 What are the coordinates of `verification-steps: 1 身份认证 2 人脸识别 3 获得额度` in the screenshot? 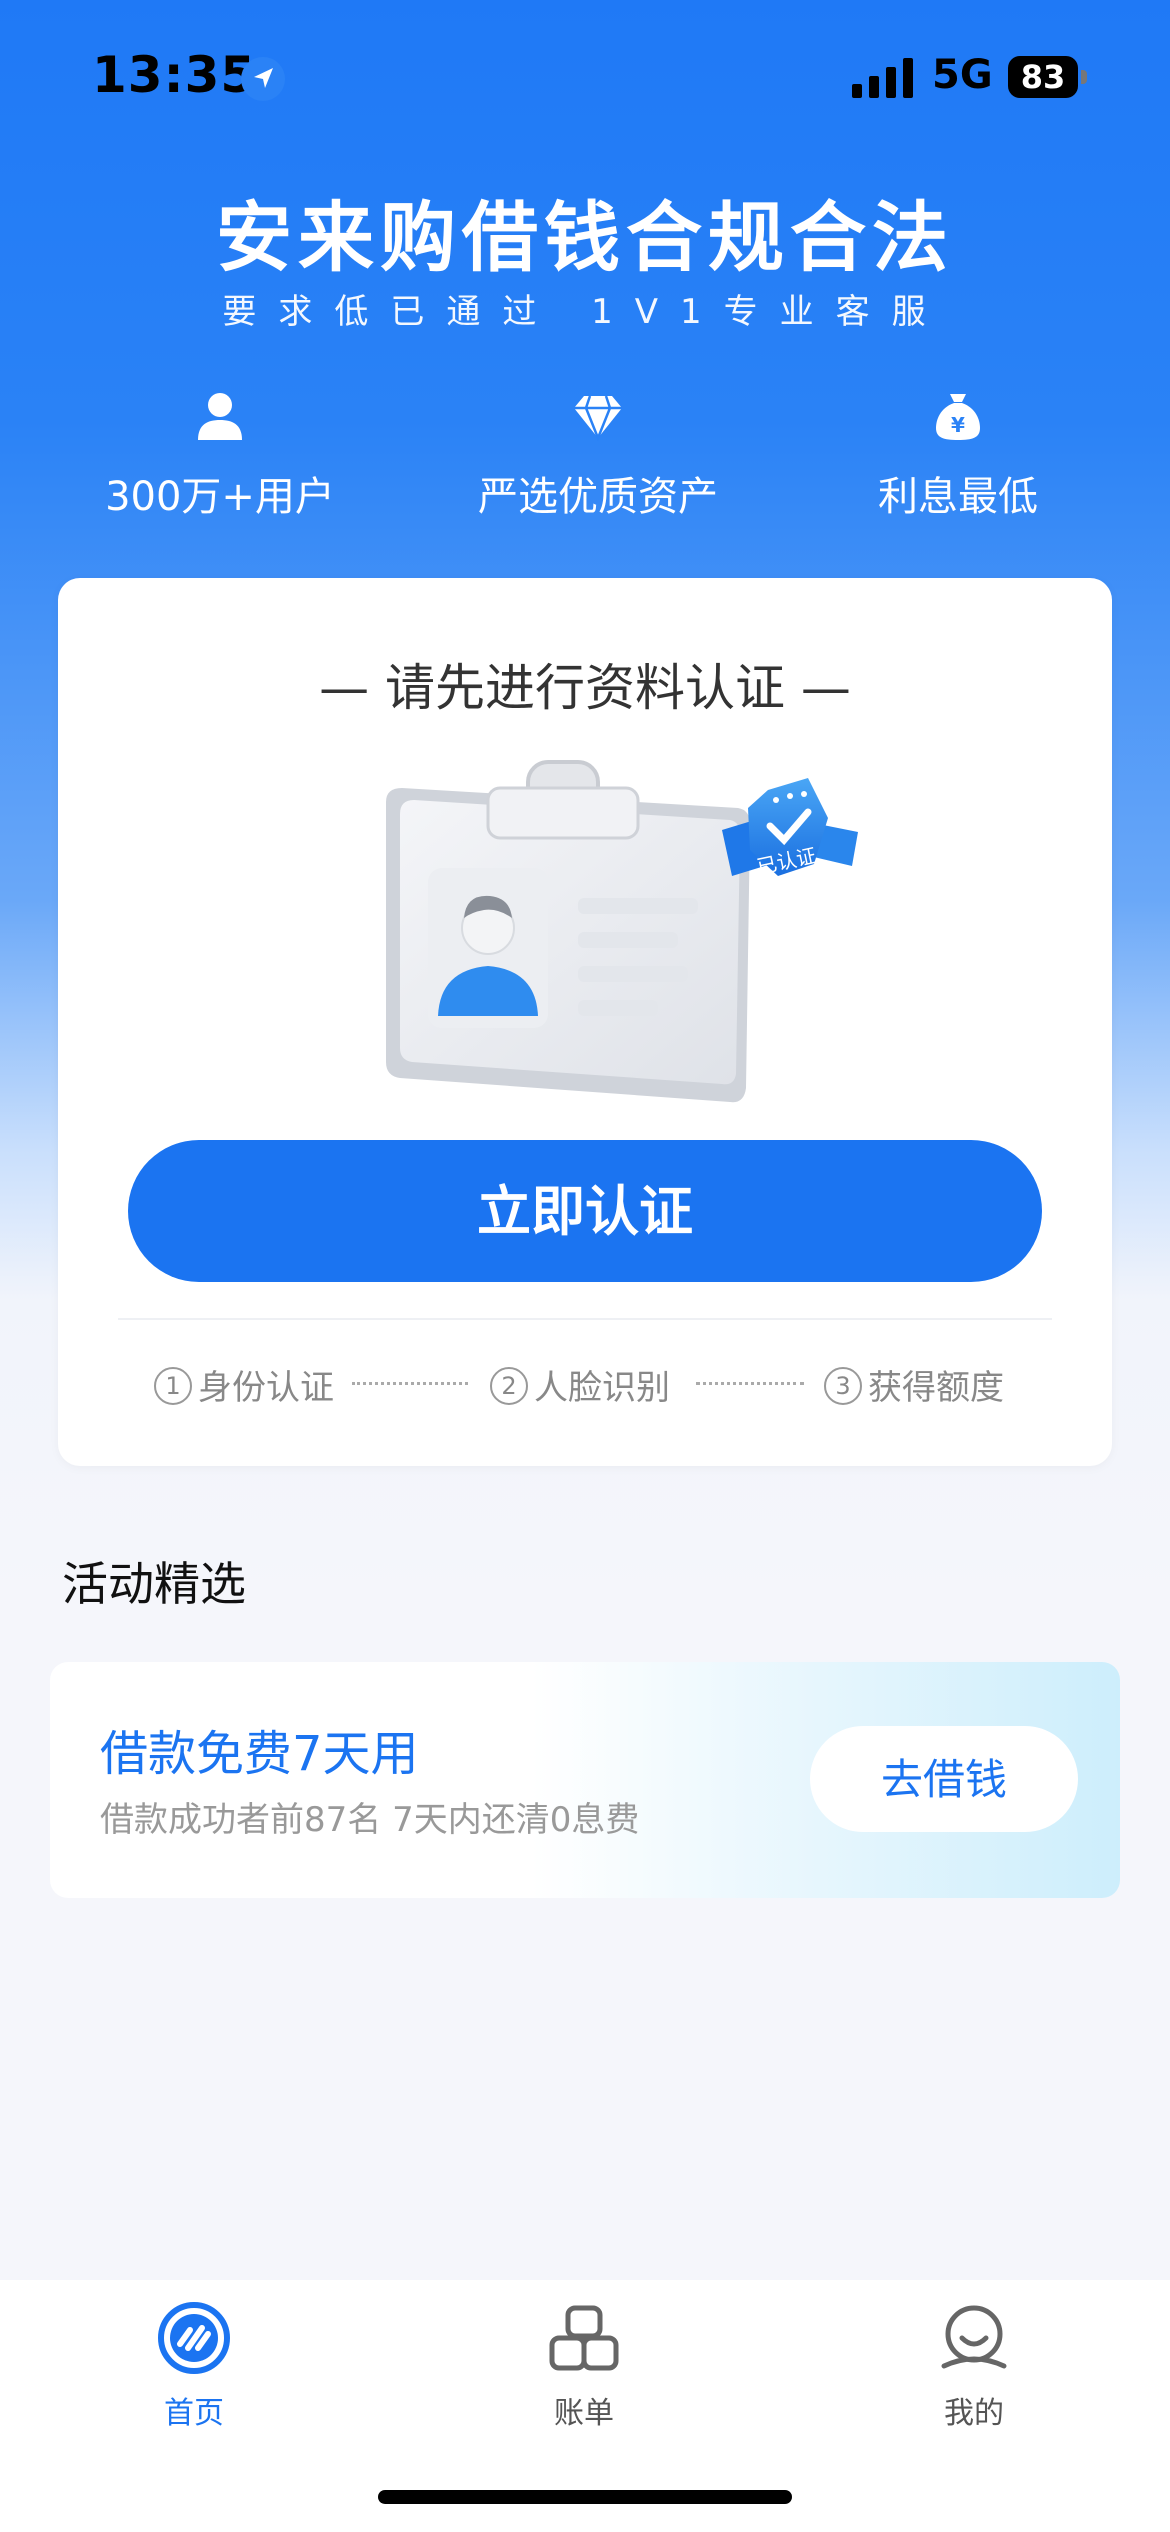 It's located at (585, 1385).